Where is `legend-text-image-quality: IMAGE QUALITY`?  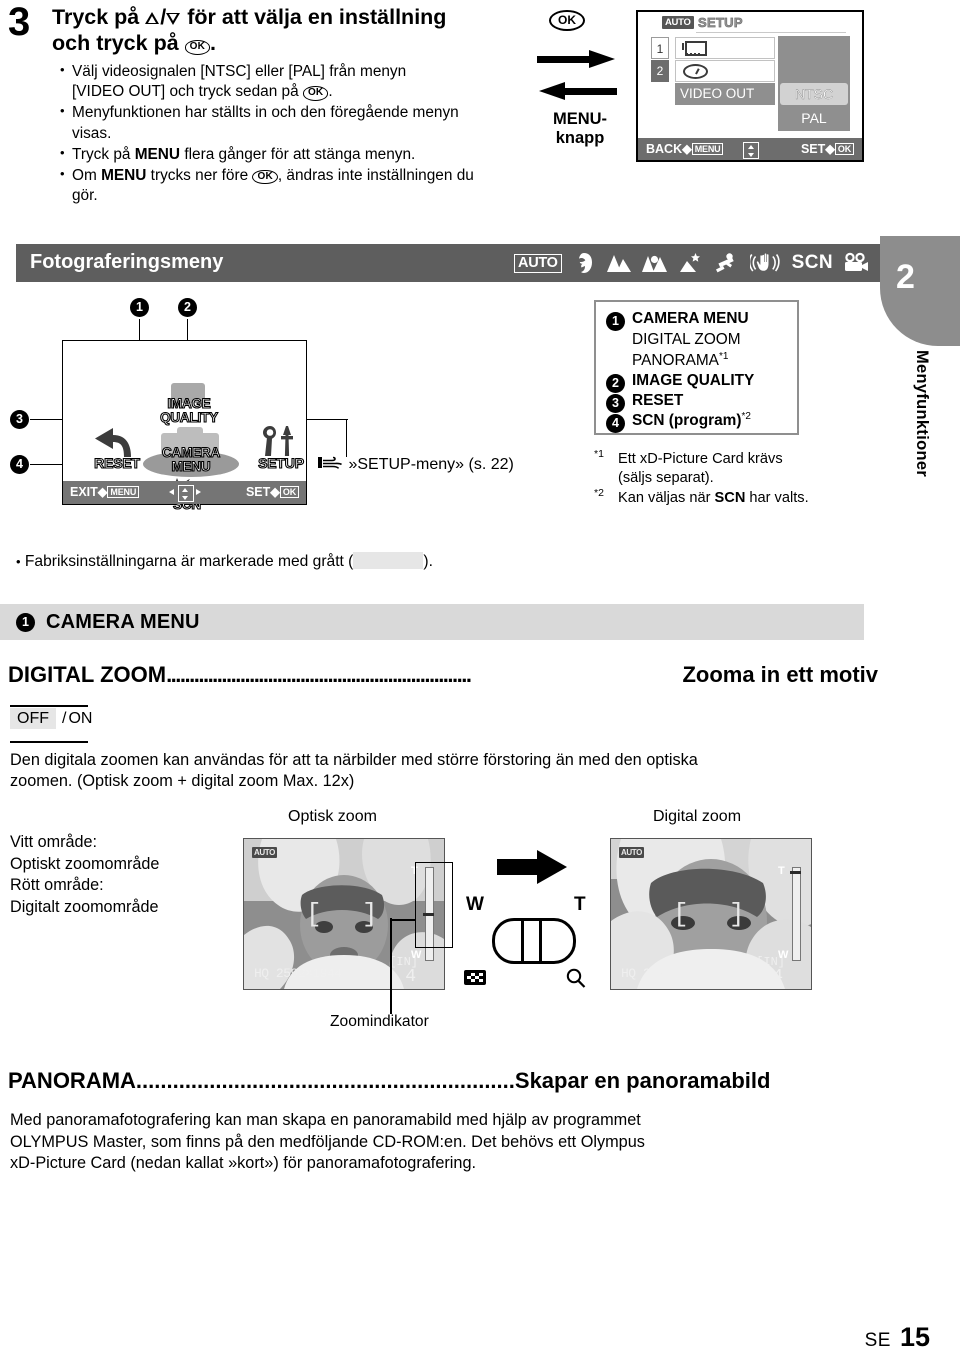
legend-text-image-quality: IMAGE QUALITY is located at coordinates (693, 380).